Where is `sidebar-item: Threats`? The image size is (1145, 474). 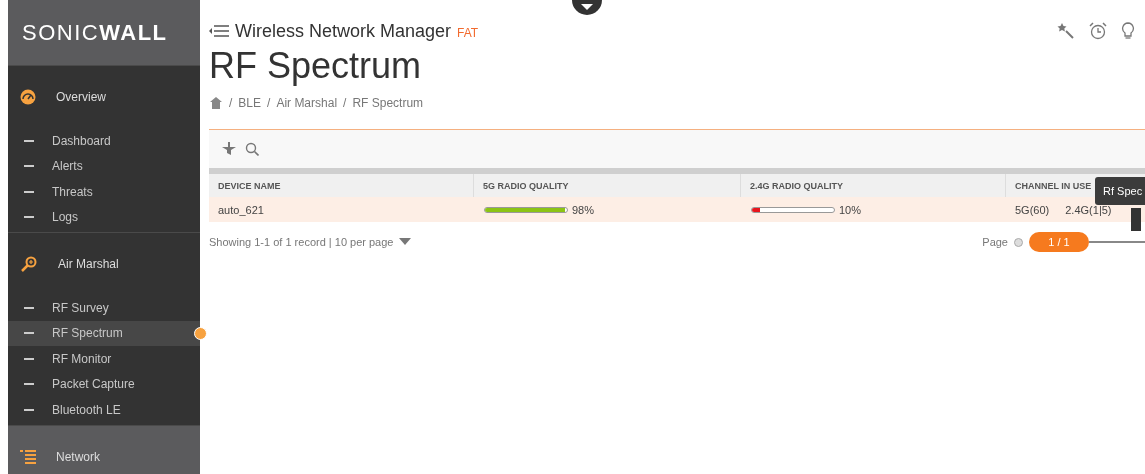
sidebar-item: Threats is located at coordinates (104, 192).